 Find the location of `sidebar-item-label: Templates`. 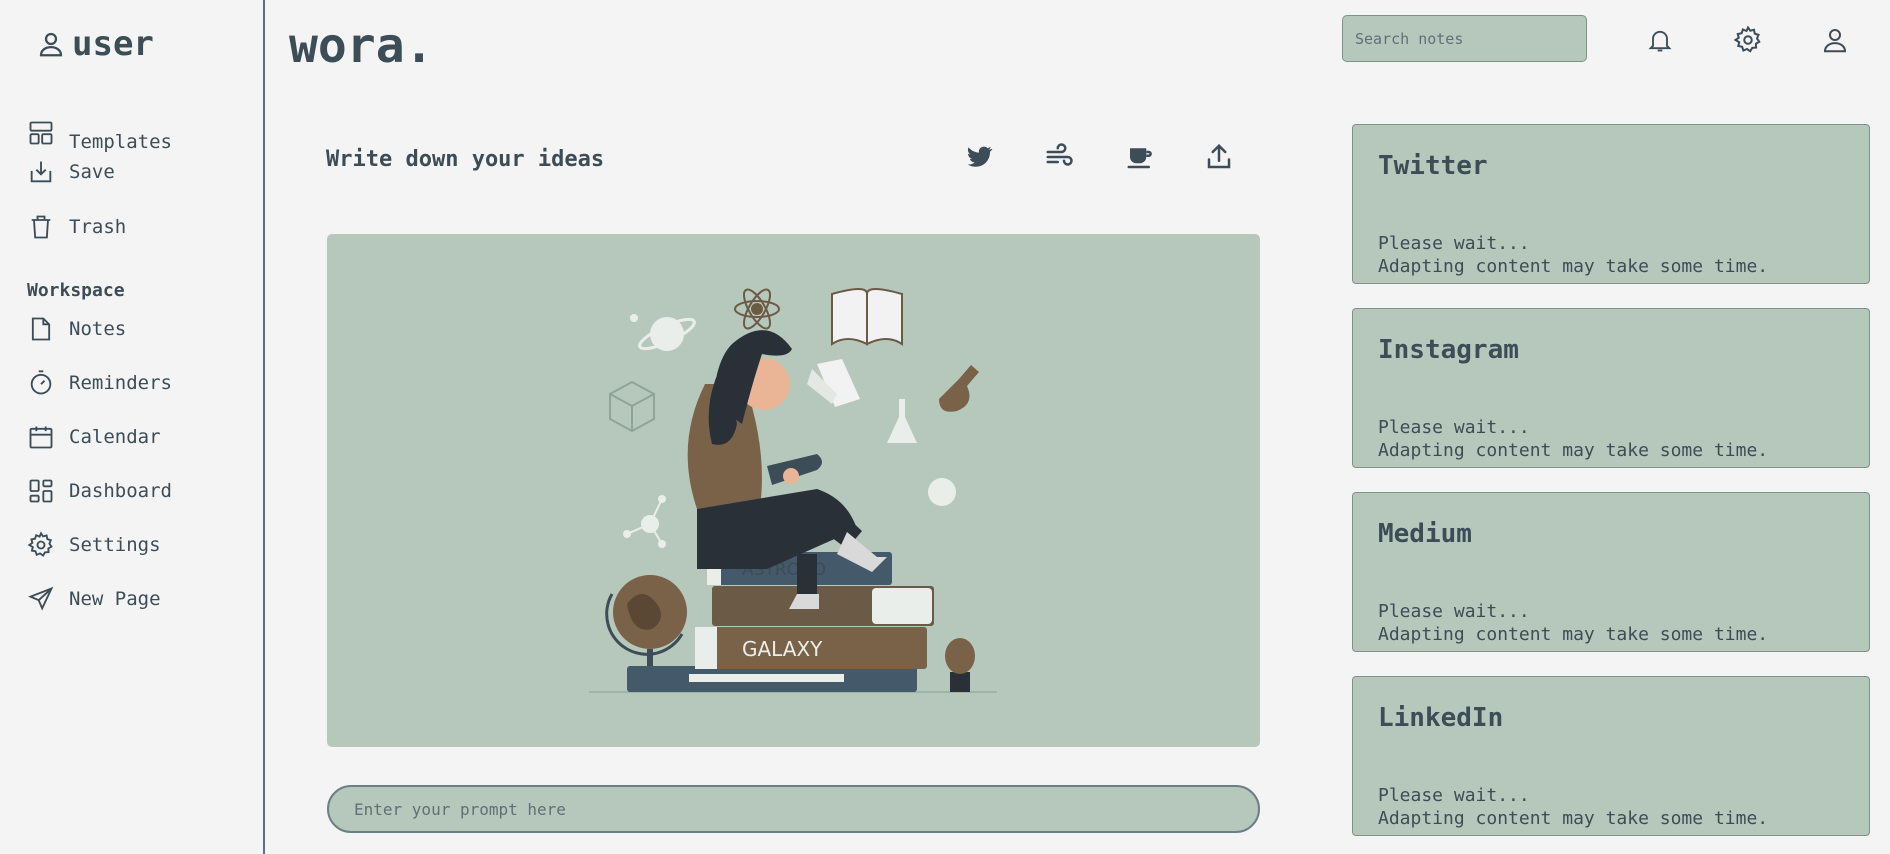

sidebar-item-label: Templates is located at coordinates (120, 142).